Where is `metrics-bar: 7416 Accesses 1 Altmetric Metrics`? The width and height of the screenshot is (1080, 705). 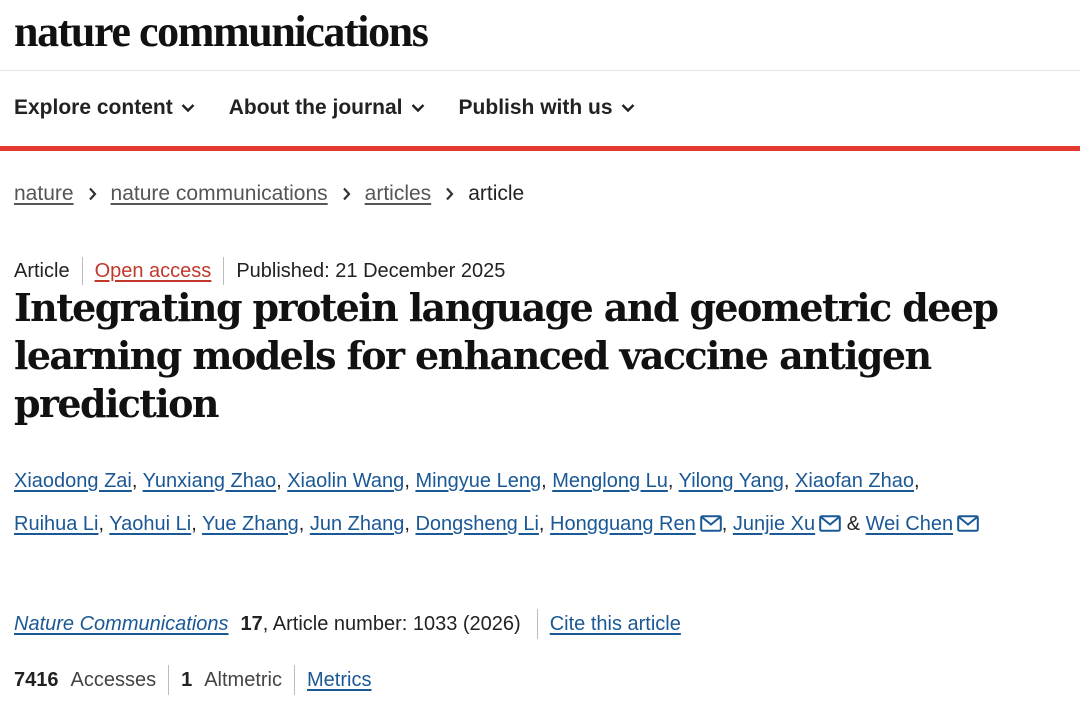 metrics-bar: 7416 Accesses 1 Altmetric Metrics is located at coordinates (192, 680).